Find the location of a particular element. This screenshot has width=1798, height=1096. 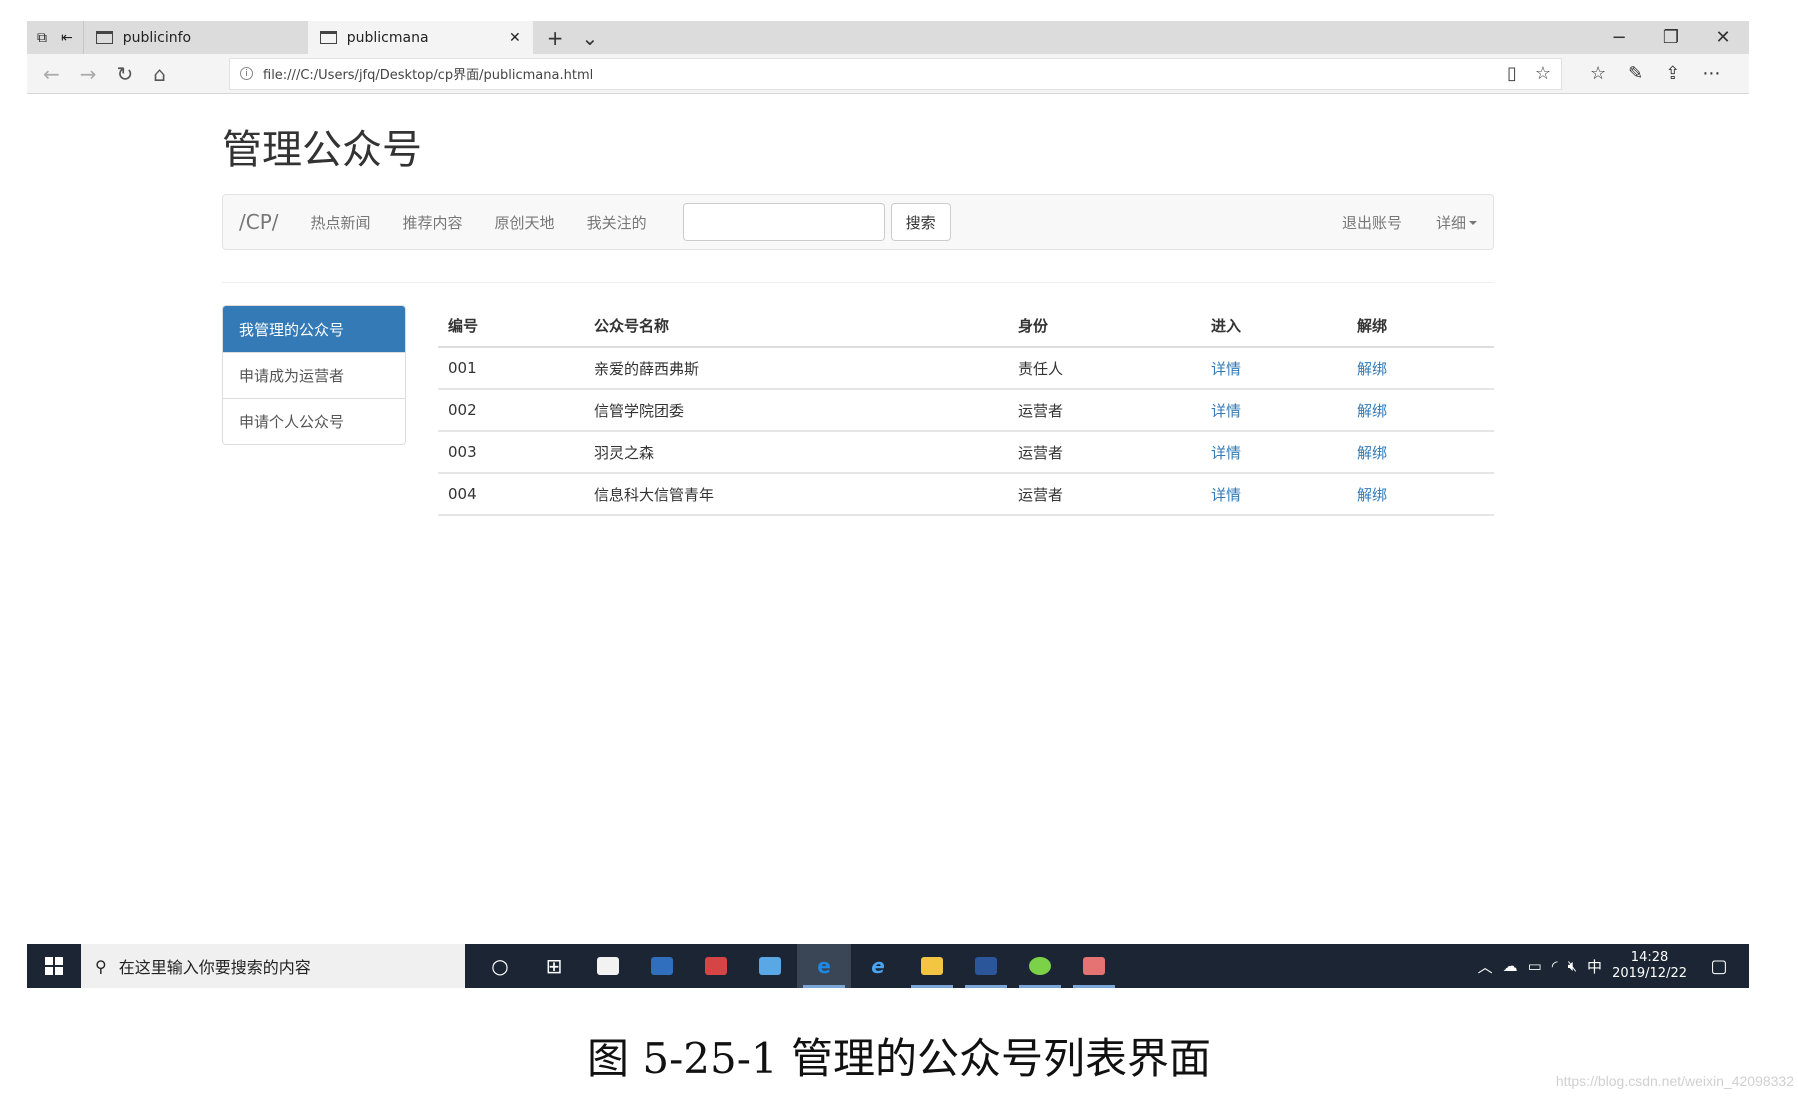

search-icon: ⚲ is located at coordinates (101, 966).